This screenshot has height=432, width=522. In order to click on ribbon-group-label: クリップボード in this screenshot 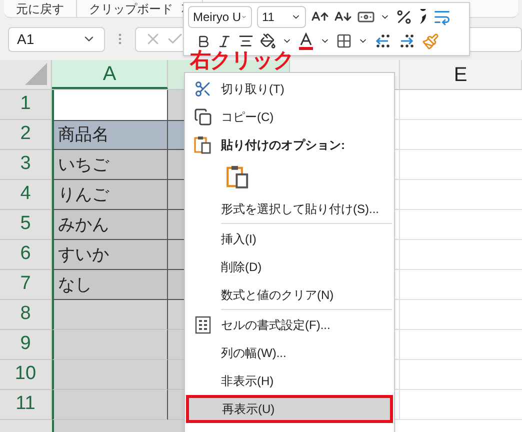, I will do `click(131, 9)`.